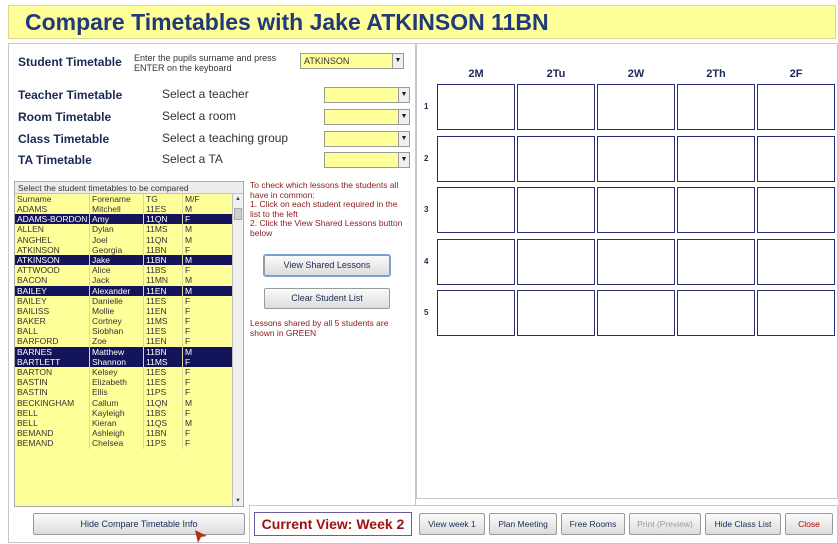 The width and height of the screenshot is (838, 544). What do you see at coordinates (593, 524) in the screenshot?
I see `free-rooms-button: Free Rooms` at bounding box center [593, 524].